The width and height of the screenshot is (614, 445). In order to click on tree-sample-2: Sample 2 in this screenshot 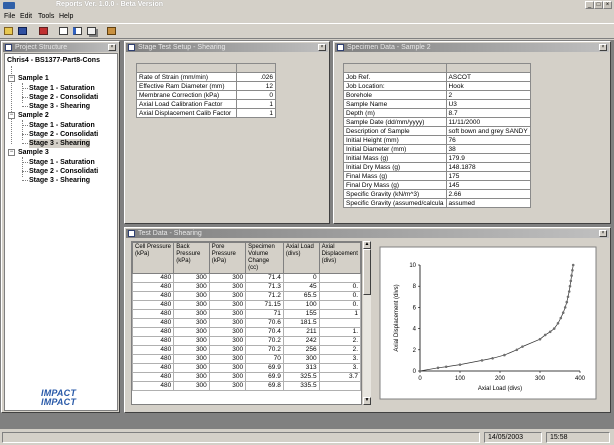, I will do `click(33, 115)`.